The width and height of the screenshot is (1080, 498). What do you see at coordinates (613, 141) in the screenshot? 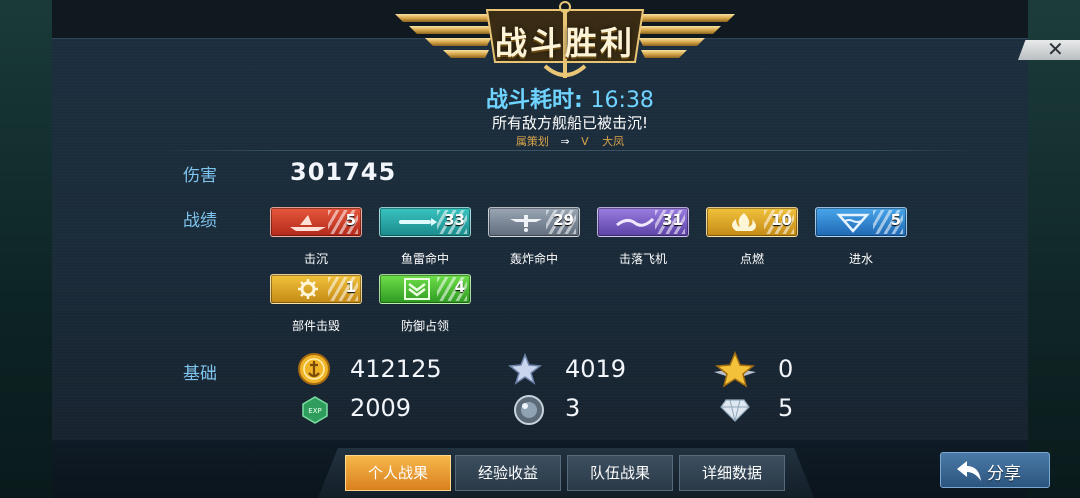
I see `sub-info-right: 大凤` at bounding box center [613, 141].